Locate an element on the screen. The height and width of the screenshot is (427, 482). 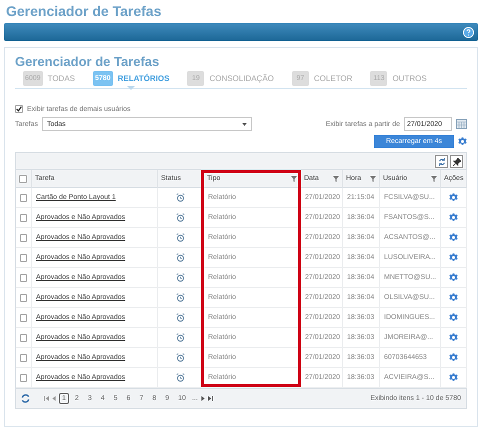
select-all-checkbox is located at coordinates (23, 178).